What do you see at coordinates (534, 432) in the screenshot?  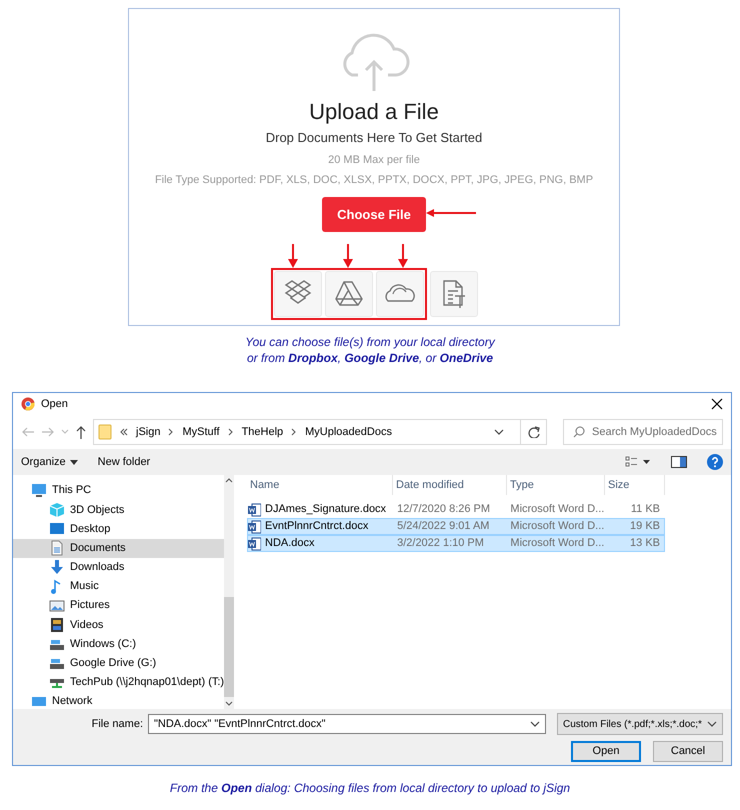 I see `refresh-icon` at bounding box center [534, 432].